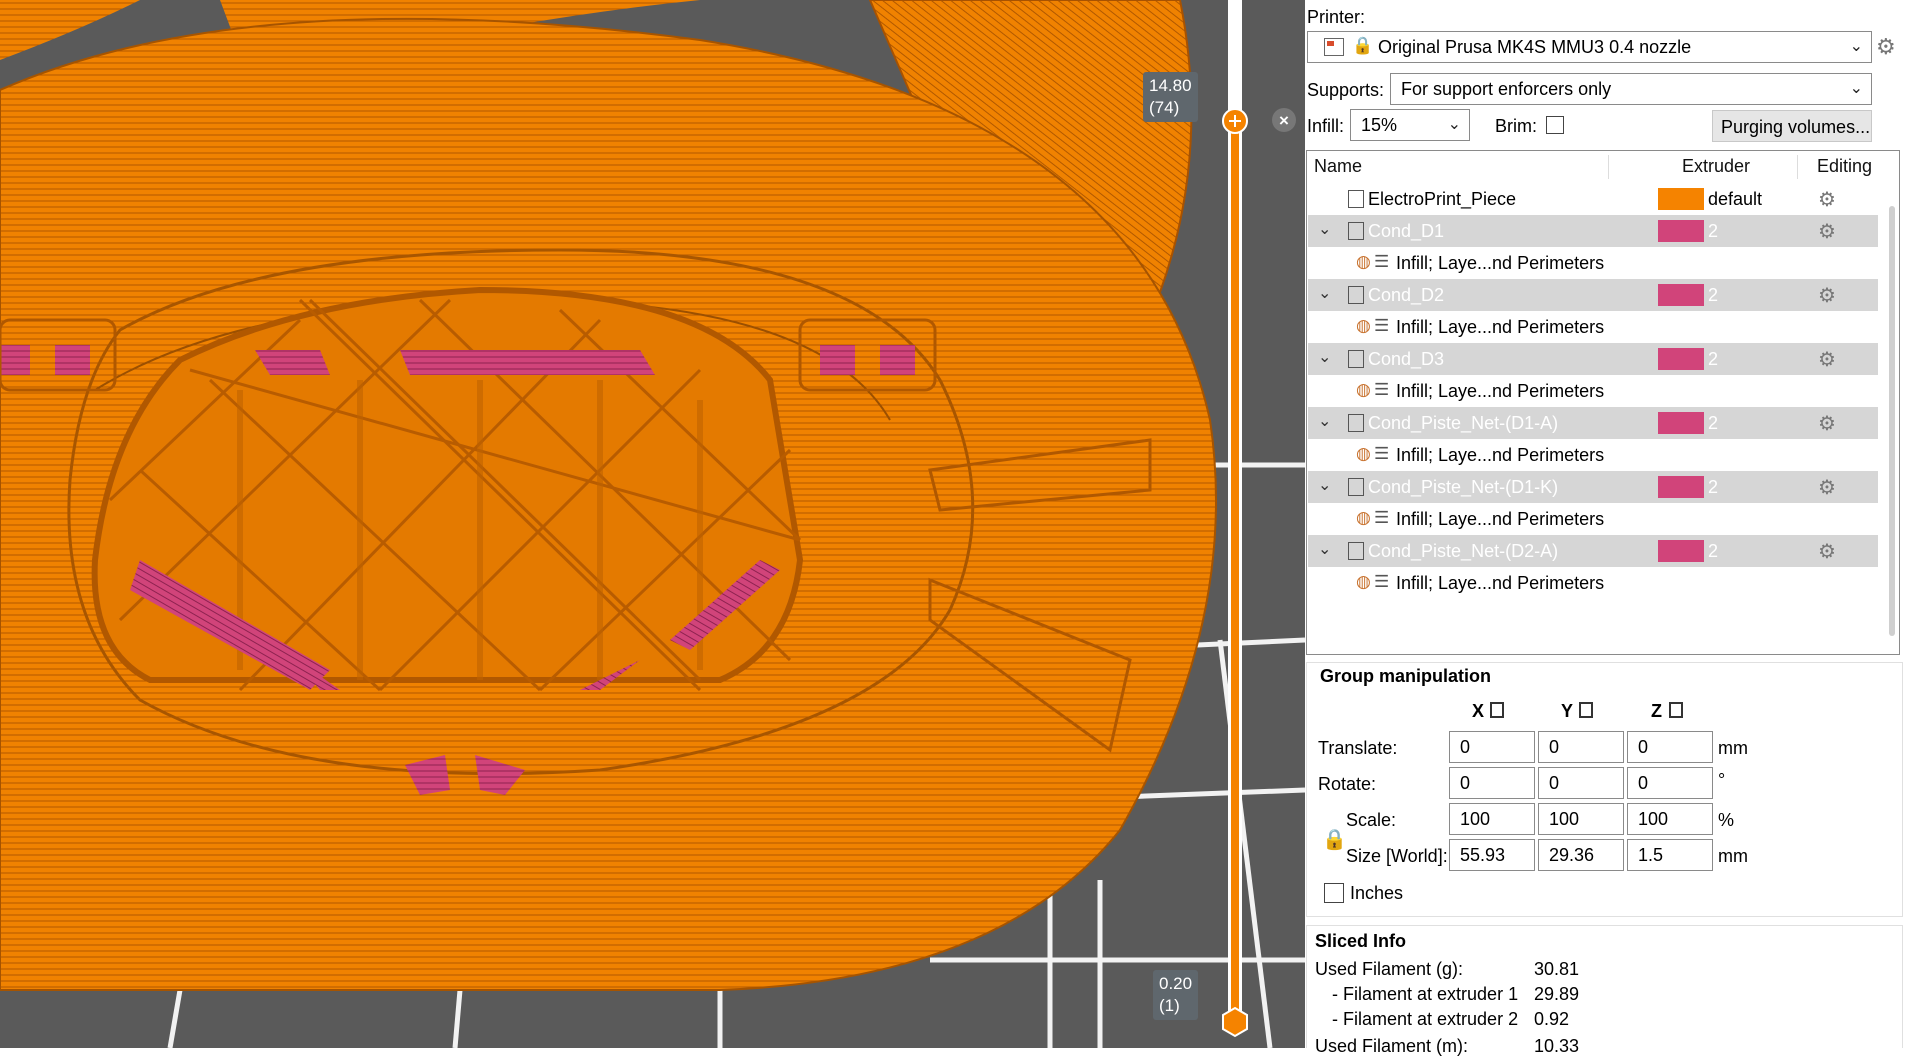 The width and height of the screenshot is (1909, 1057). What do you see at coordinates (1844, 166) in the screenshot?
I see `column-header-editing: Editing` at bounding box center [1844, 166].